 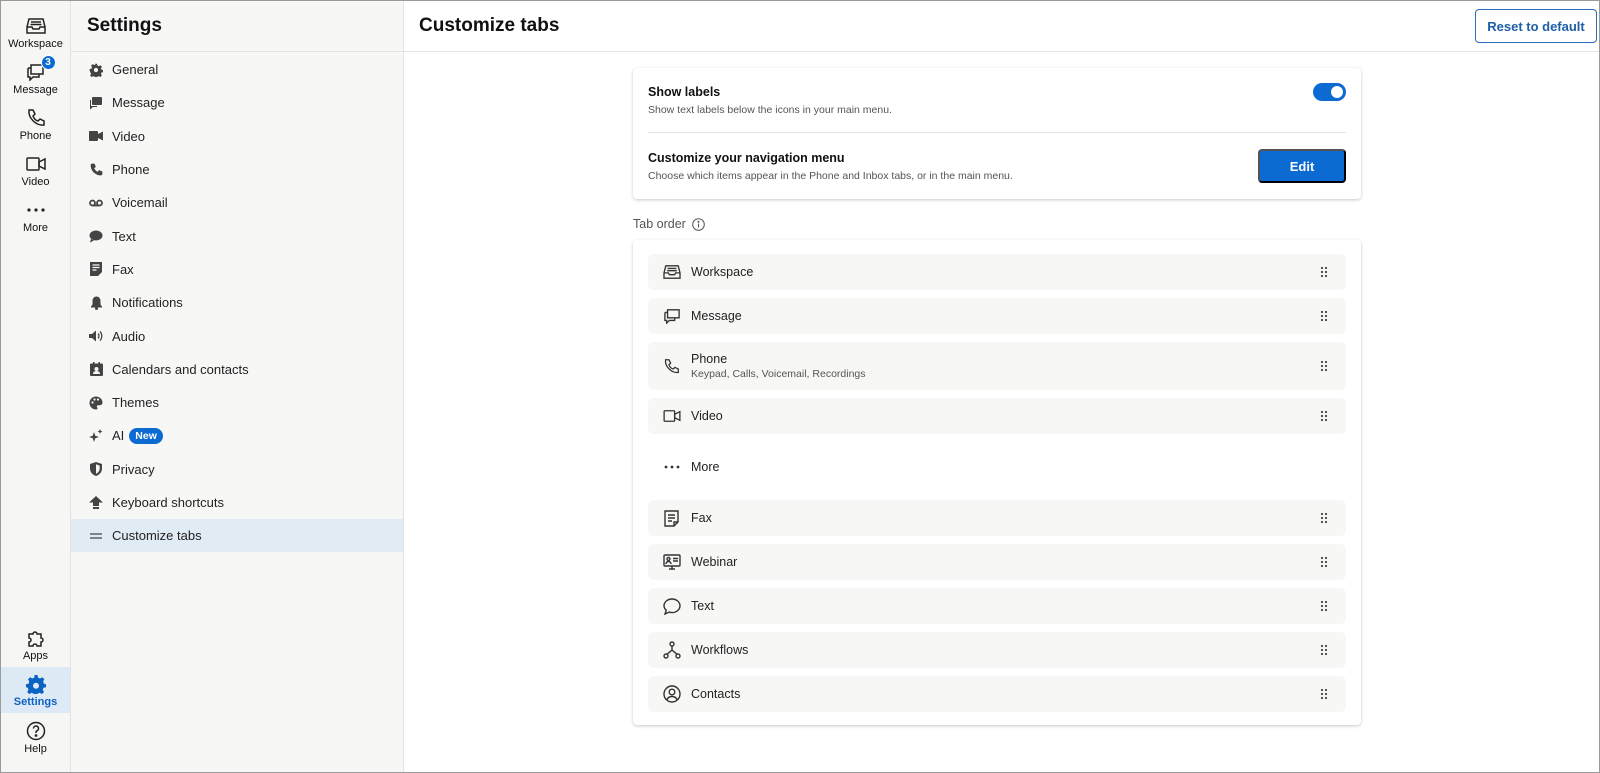 What do you see at coordinates (671, 650) in the screenshot?
I see `workflow-icon` at bounding box center [671, 650].